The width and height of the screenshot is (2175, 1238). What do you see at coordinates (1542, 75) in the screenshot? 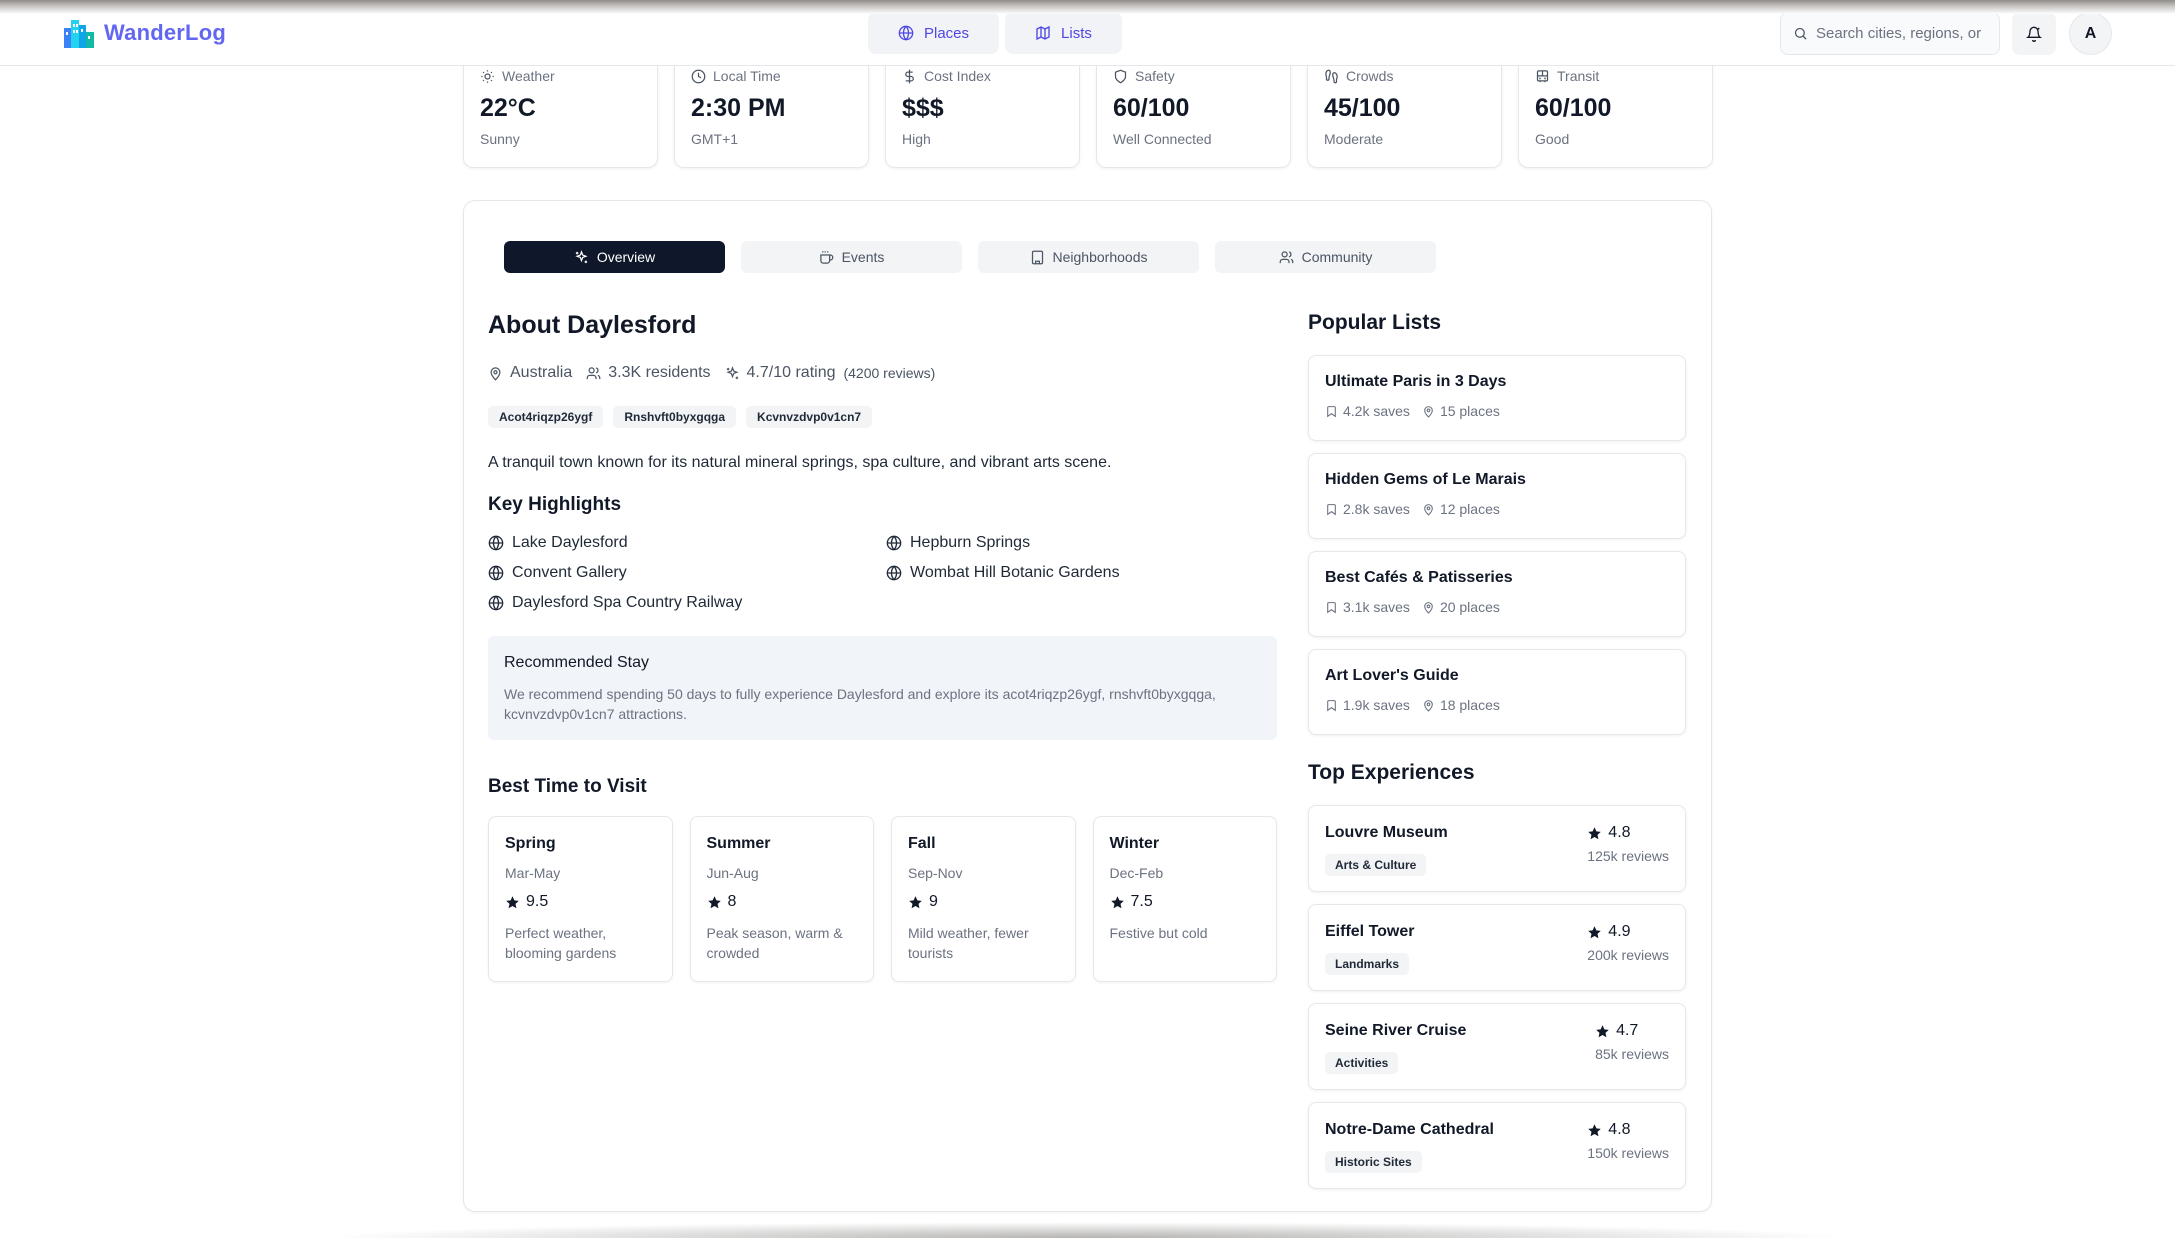
I see `bus-icon` at bounding box center [1542, 75].